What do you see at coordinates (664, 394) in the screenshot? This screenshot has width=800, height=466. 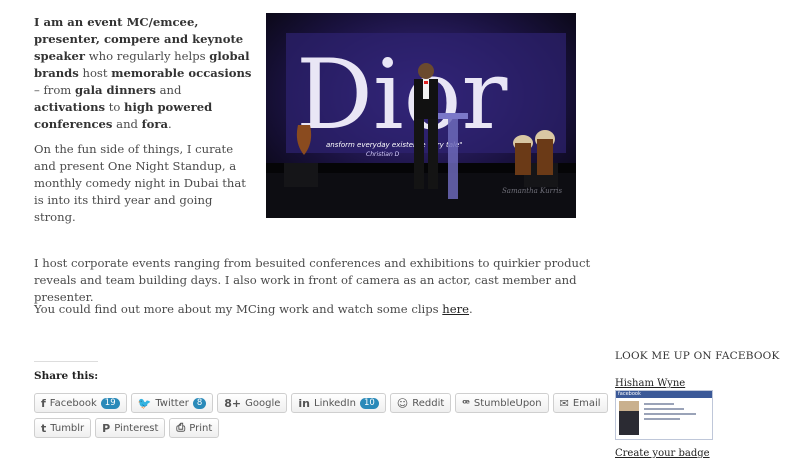 I see `facebook-badge-header: facebook` at bounding box center [664, 394].